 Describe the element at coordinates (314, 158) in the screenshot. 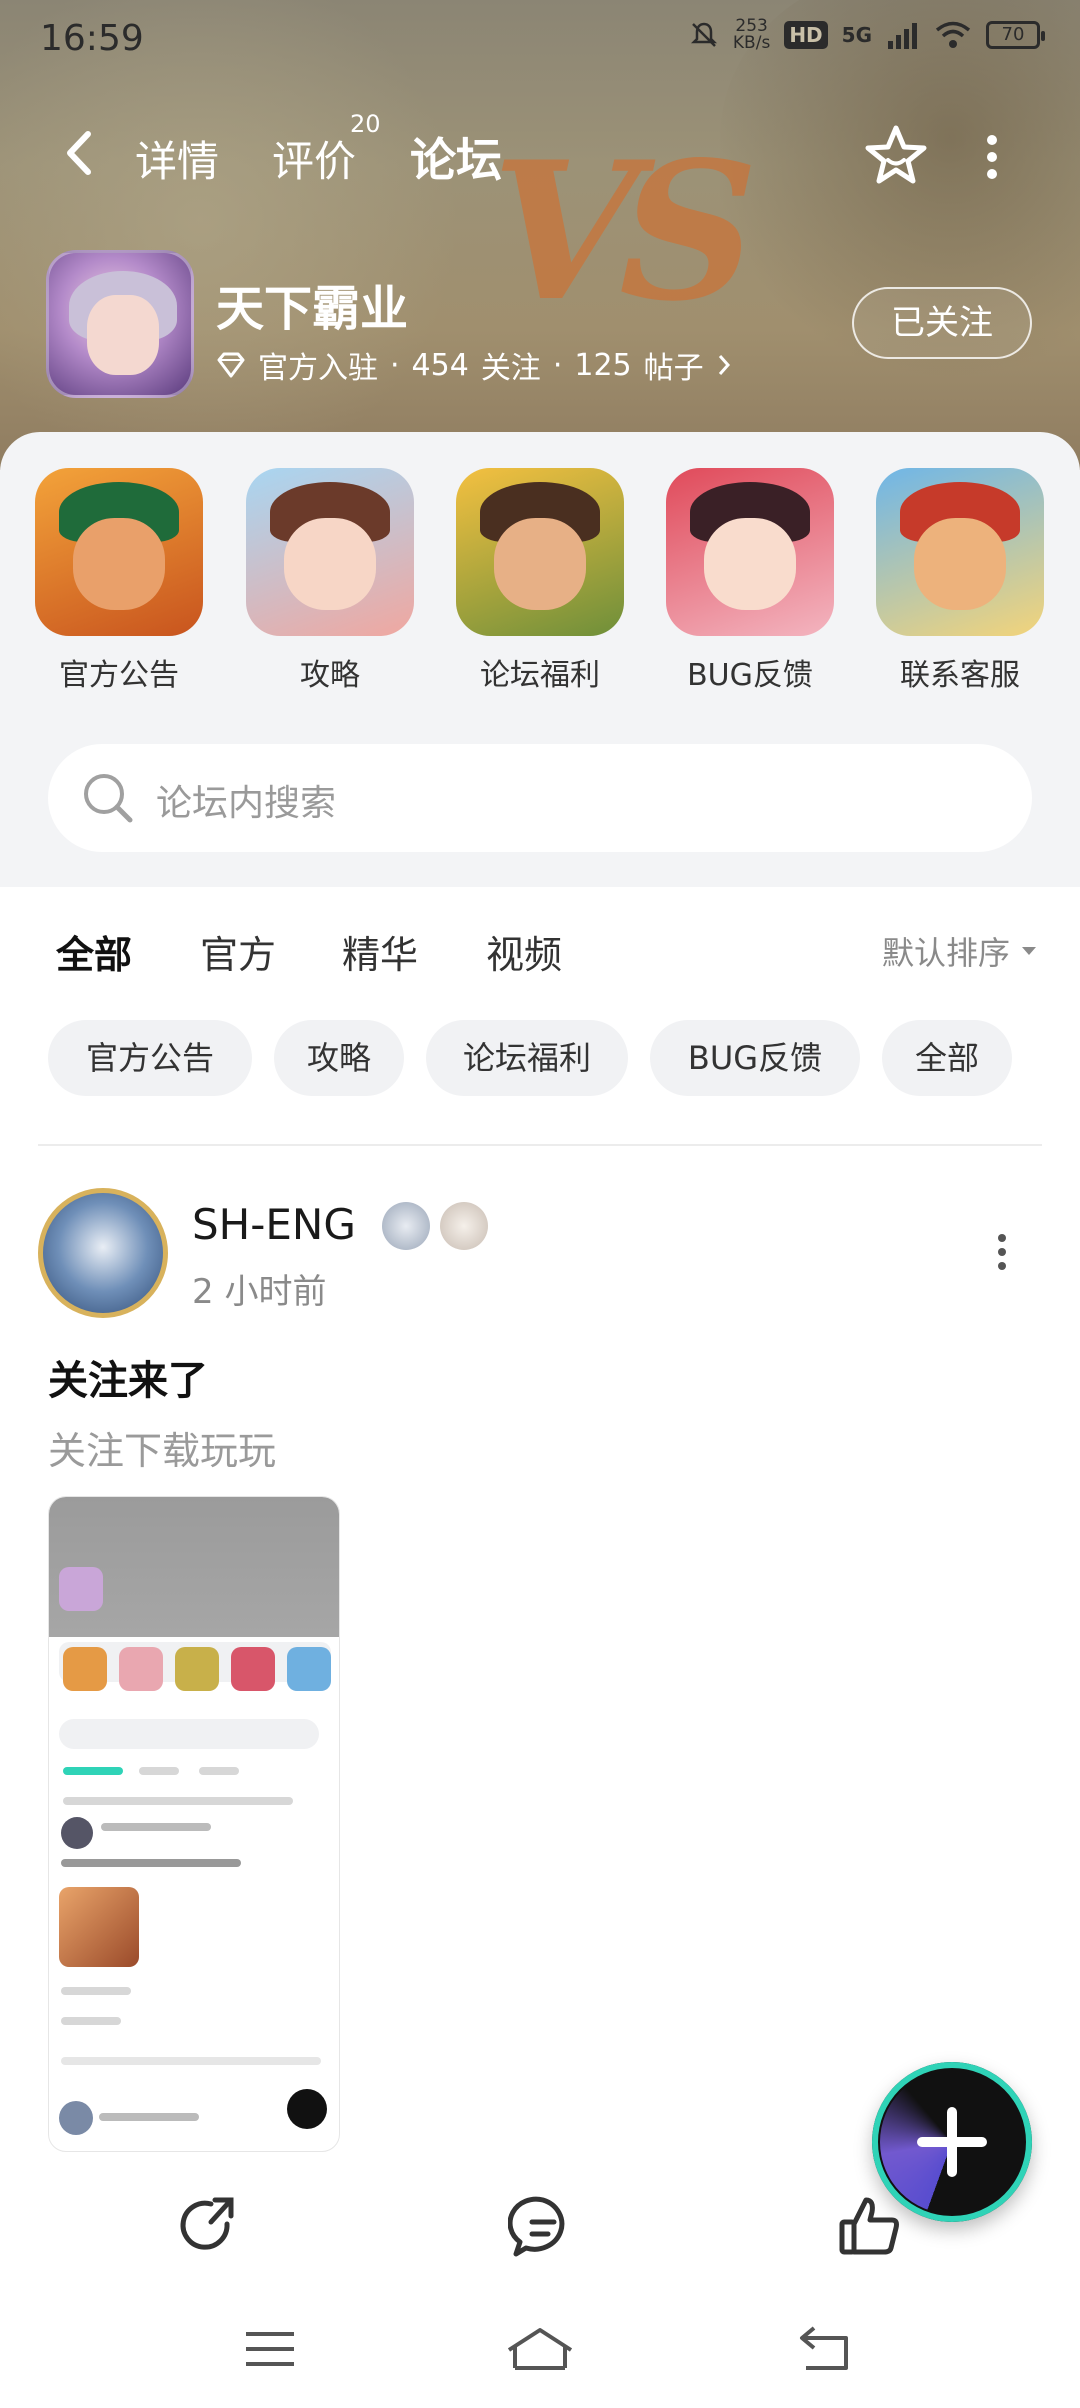

I see `tab-reviews: 评价` at that location.